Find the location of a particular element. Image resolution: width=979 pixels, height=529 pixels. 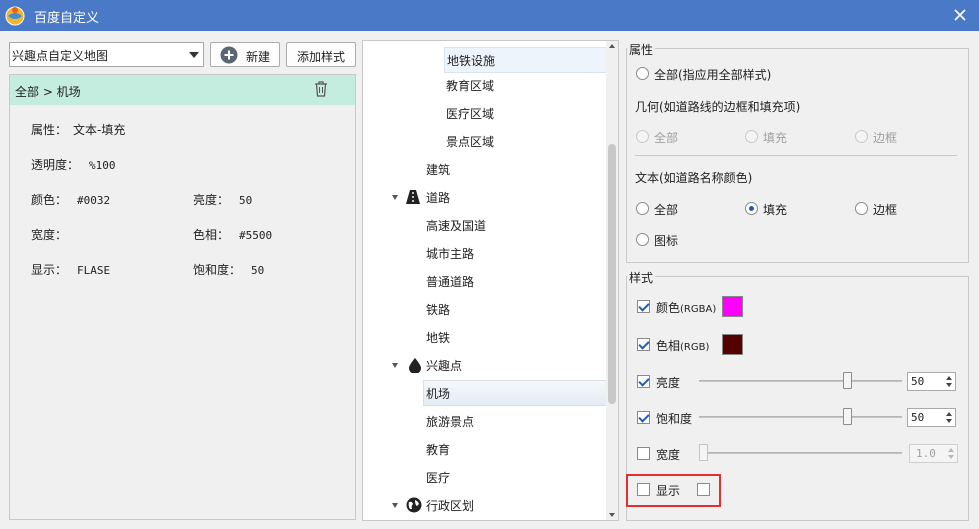

chevron-down-icon is located at coordinates (194, 55).